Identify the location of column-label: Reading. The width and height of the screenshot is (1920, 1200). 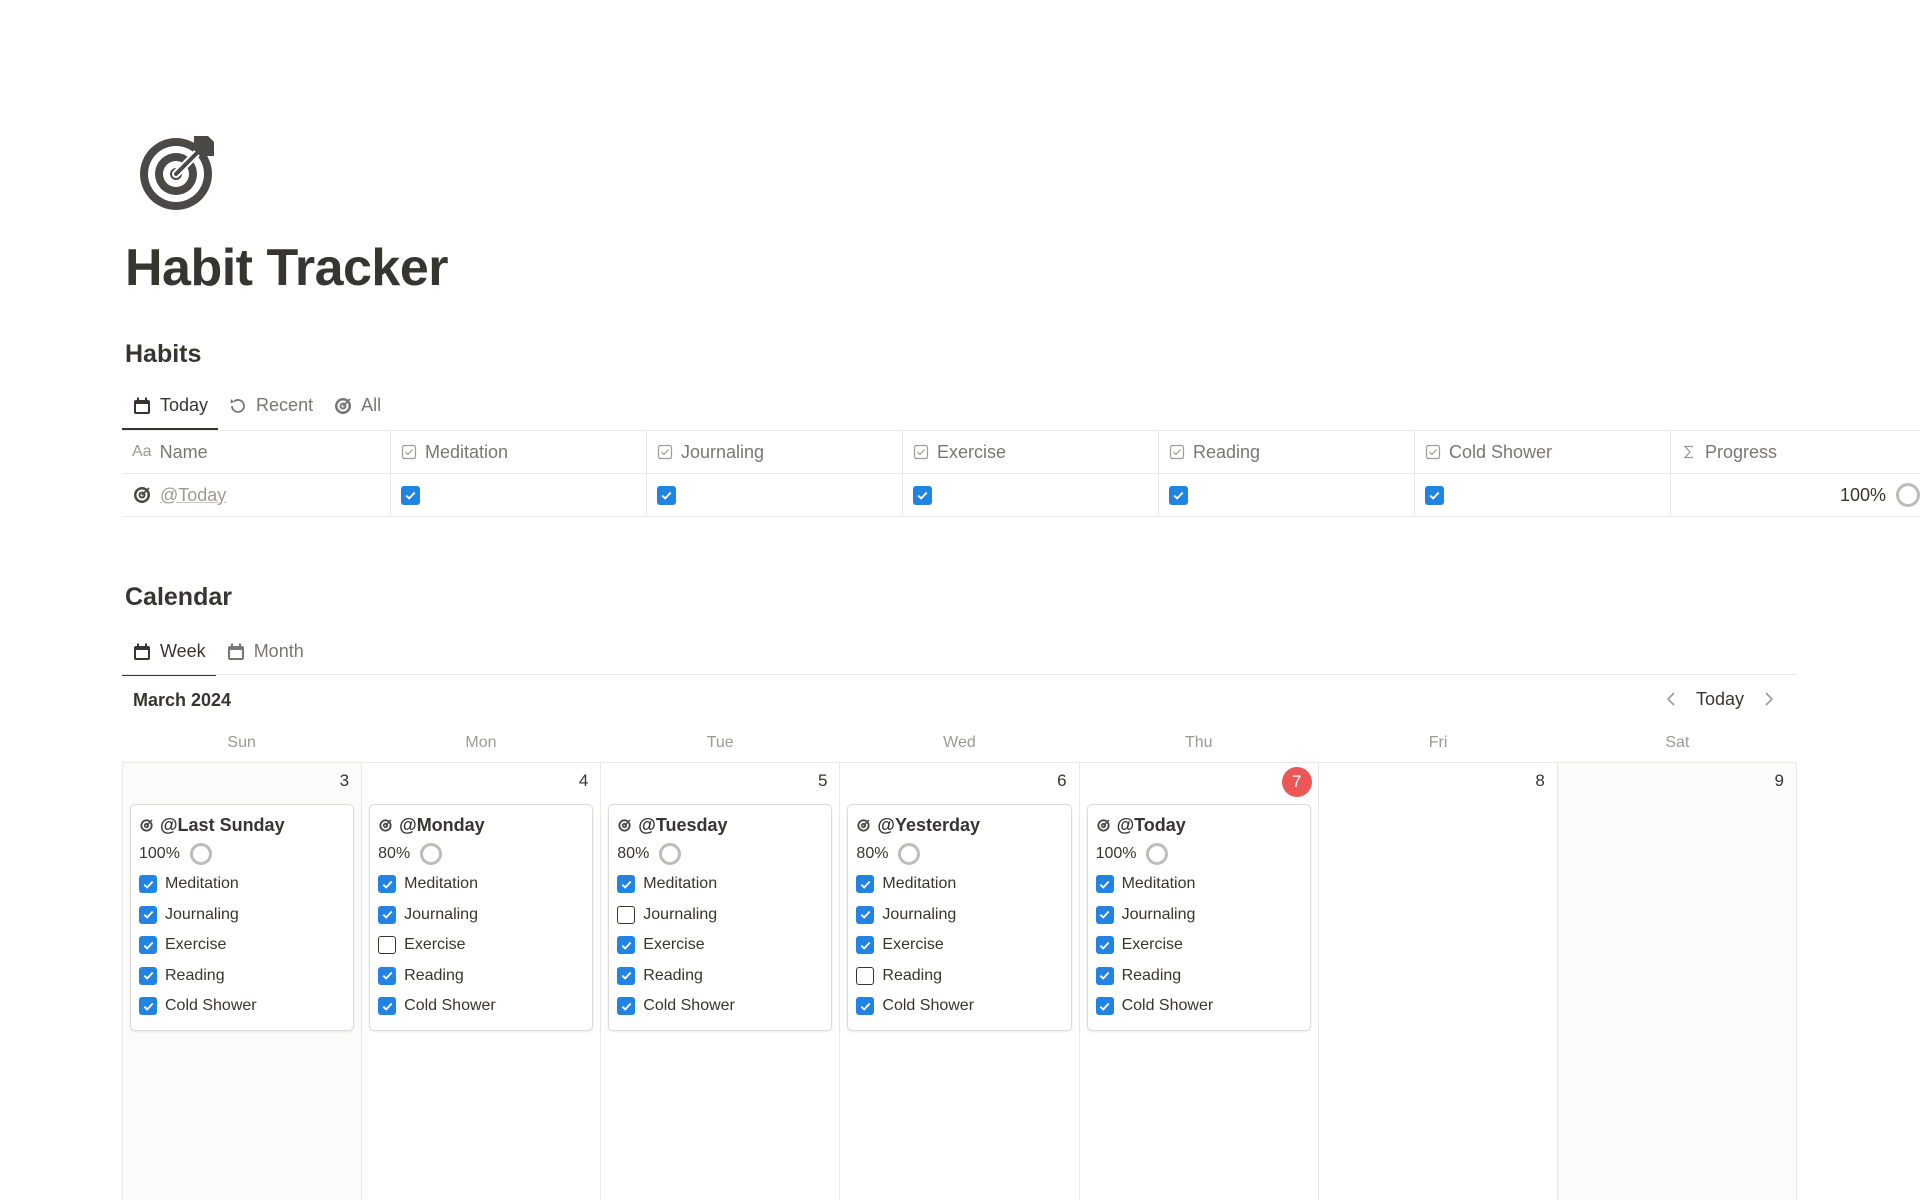
(1227, 451).